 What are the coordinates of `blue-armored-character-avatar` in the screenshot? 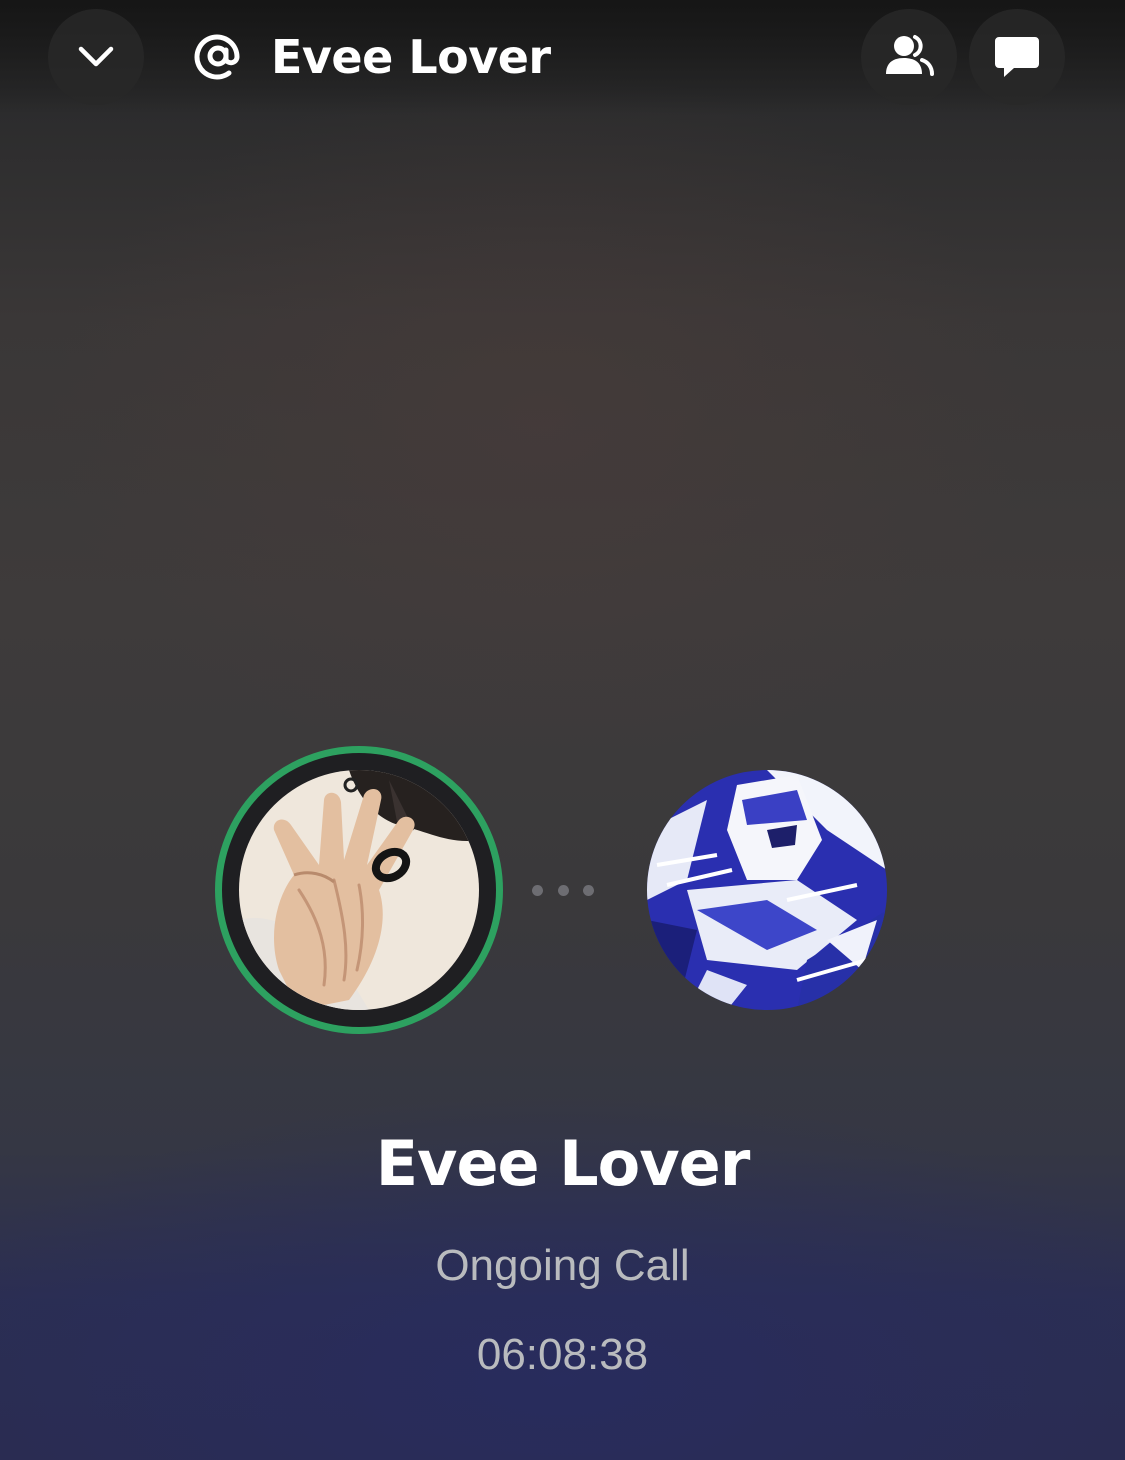 It's located at (767, 890).